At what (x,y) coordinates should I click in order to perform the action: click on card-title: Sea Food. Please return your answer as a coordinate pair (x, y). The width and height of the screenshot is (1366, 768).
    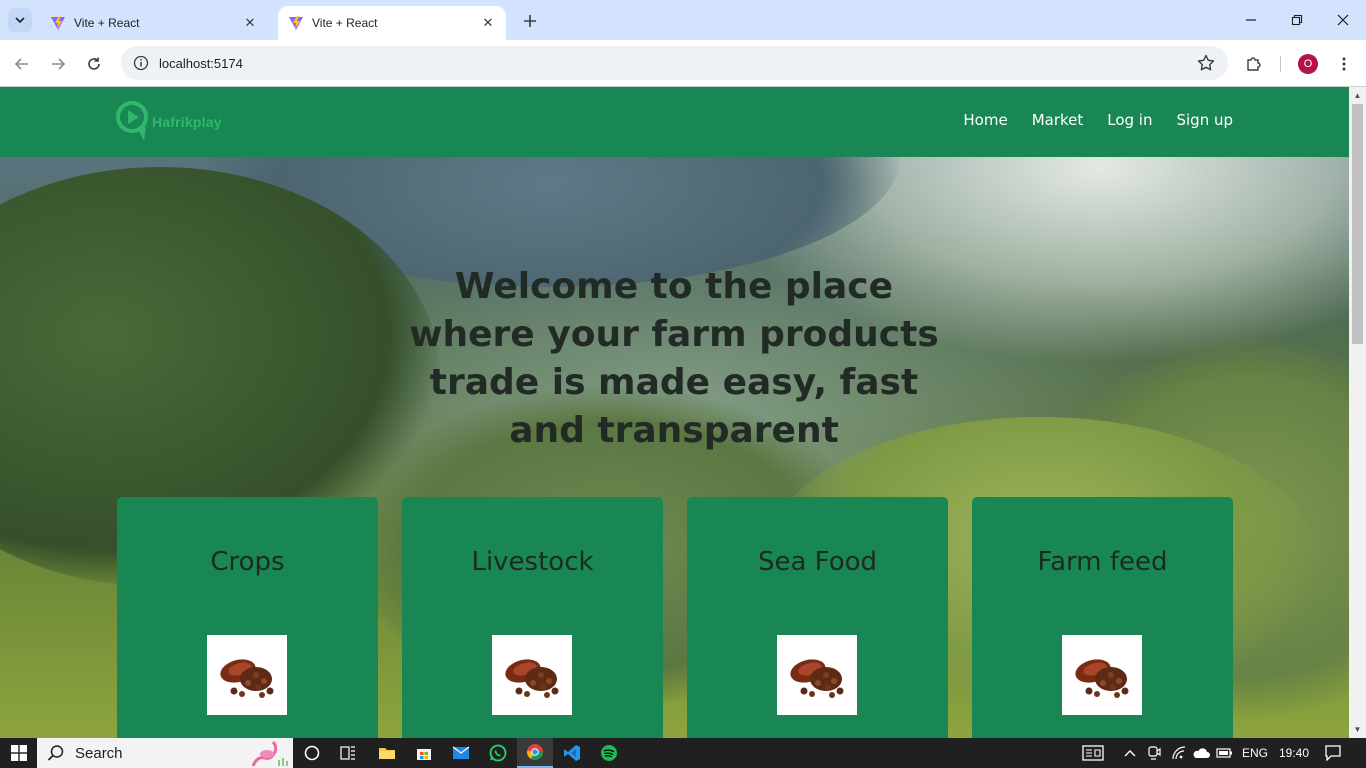
    Looking at the image, I should click on (817, 562).